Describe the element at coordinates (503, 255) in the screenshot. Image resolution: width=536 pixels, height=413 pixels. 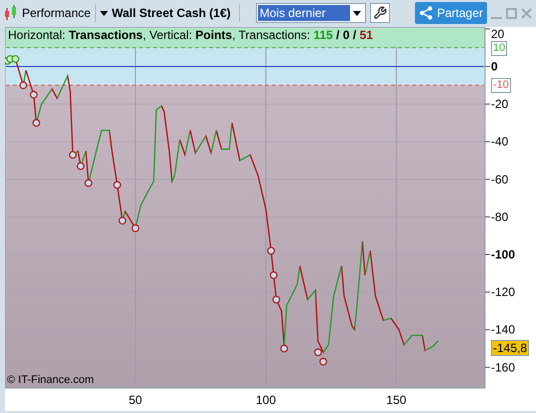
I see `y-tick-label: -100` at that location.